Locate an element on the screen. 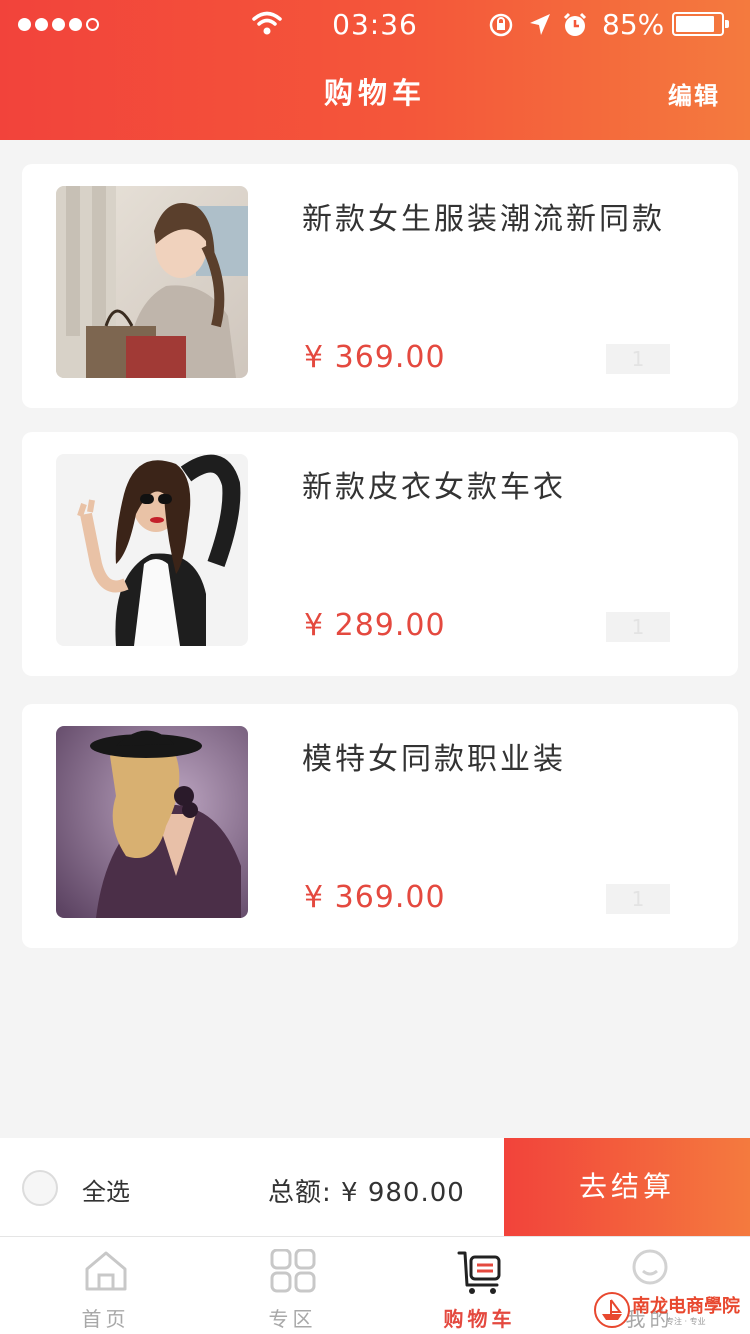 The width and height of the screenshot is (750, 1334). tab-zone: 专区 is located at coordinates (292, 1285).